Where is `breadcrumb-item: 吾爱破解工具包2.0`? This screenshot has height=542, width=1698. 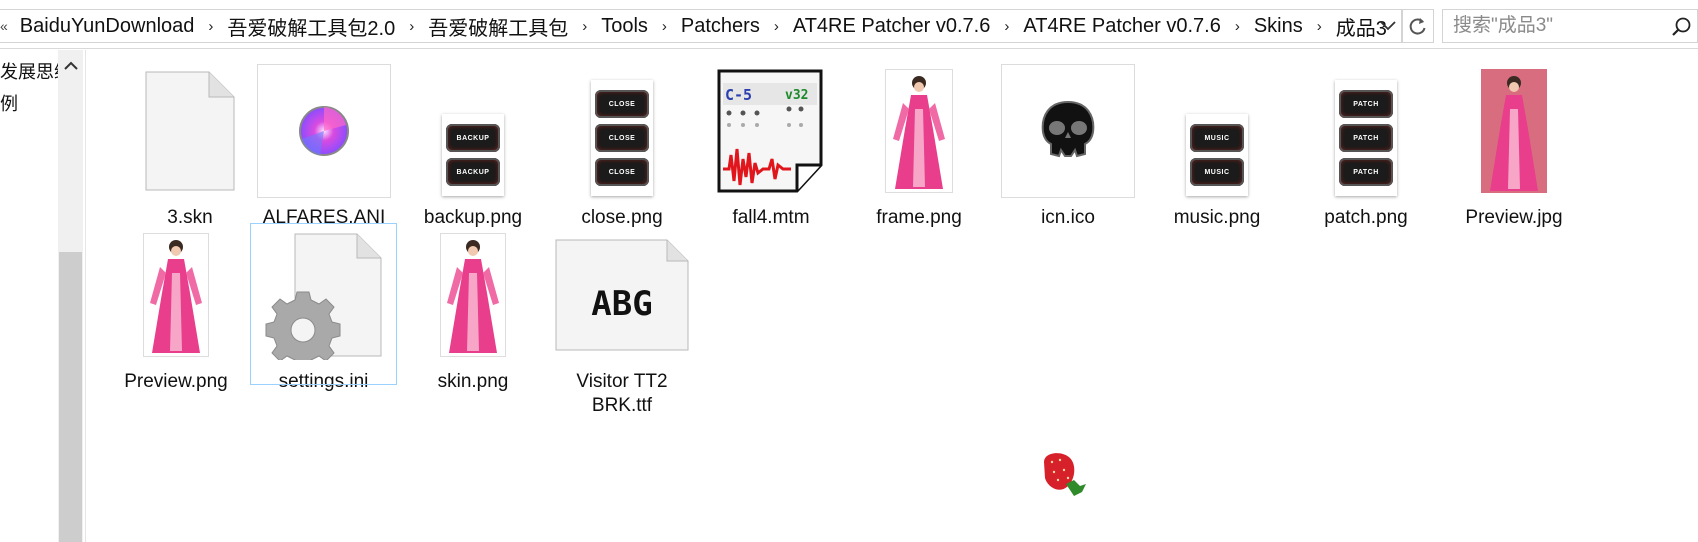
breadcrumb-item: 吾爱破解工具包2.0 is located at coordinates (311, 26).